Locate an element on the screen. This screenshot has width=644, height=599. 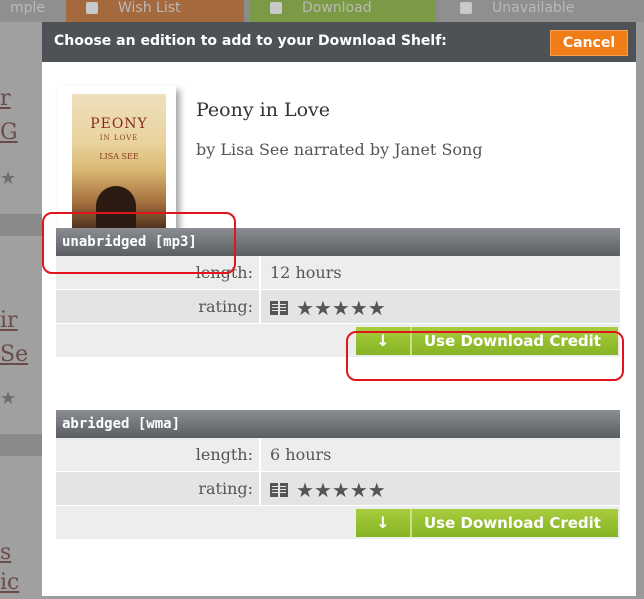
background-fragment: Se is located at coordinates (14, 354).